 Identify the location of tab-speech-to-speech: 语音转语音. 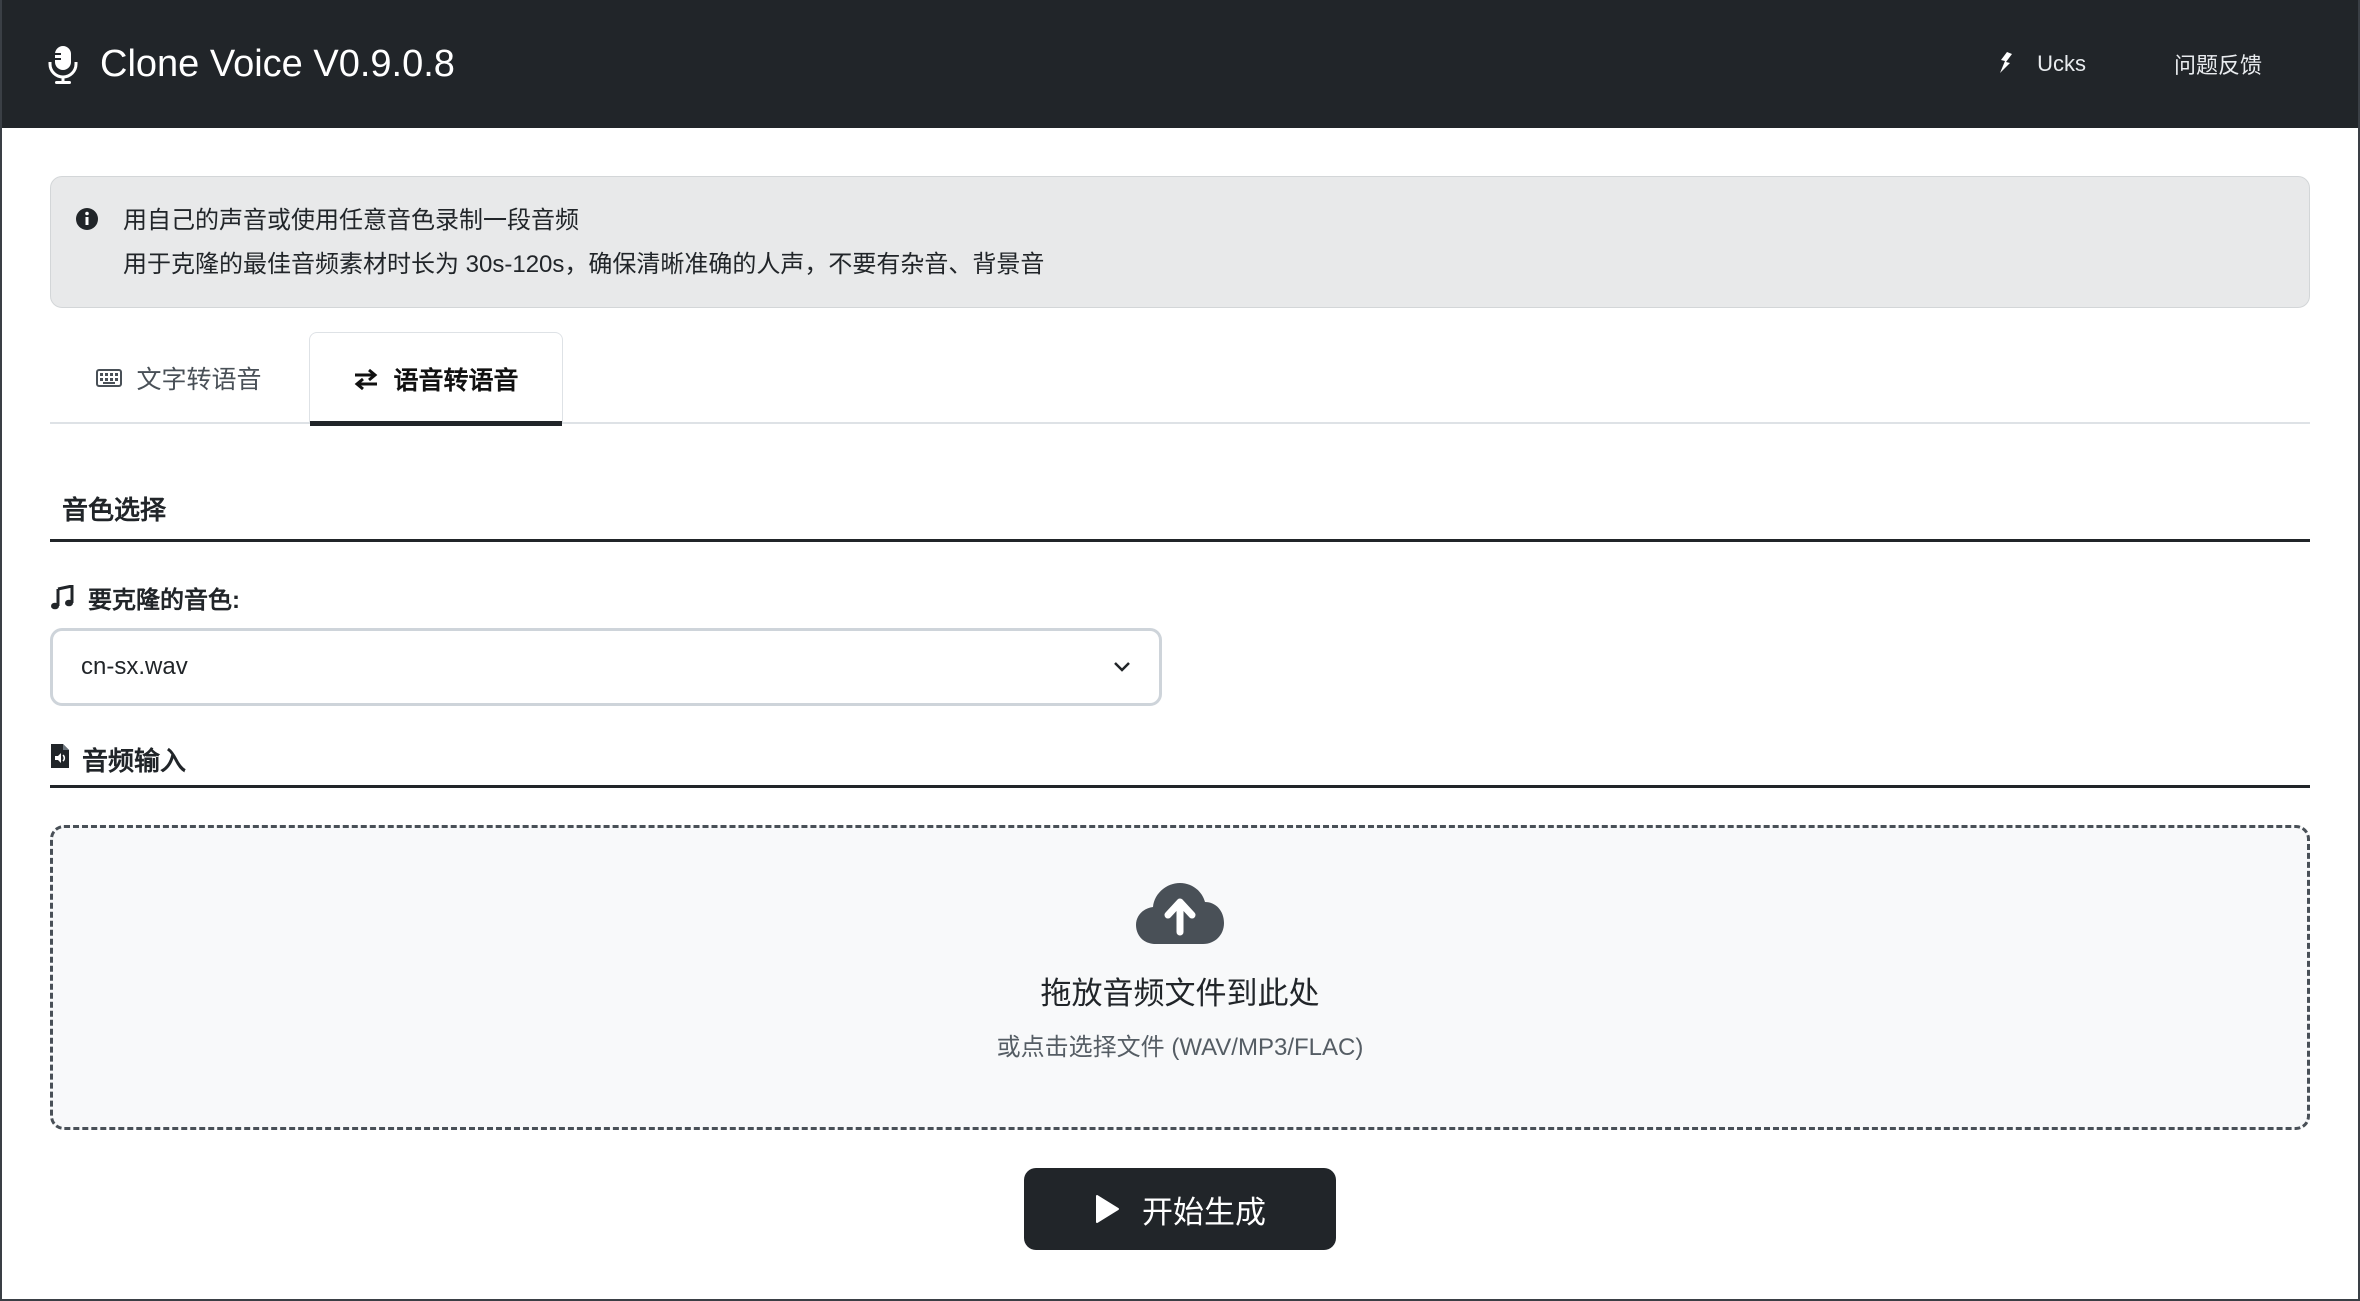
(436, 379).